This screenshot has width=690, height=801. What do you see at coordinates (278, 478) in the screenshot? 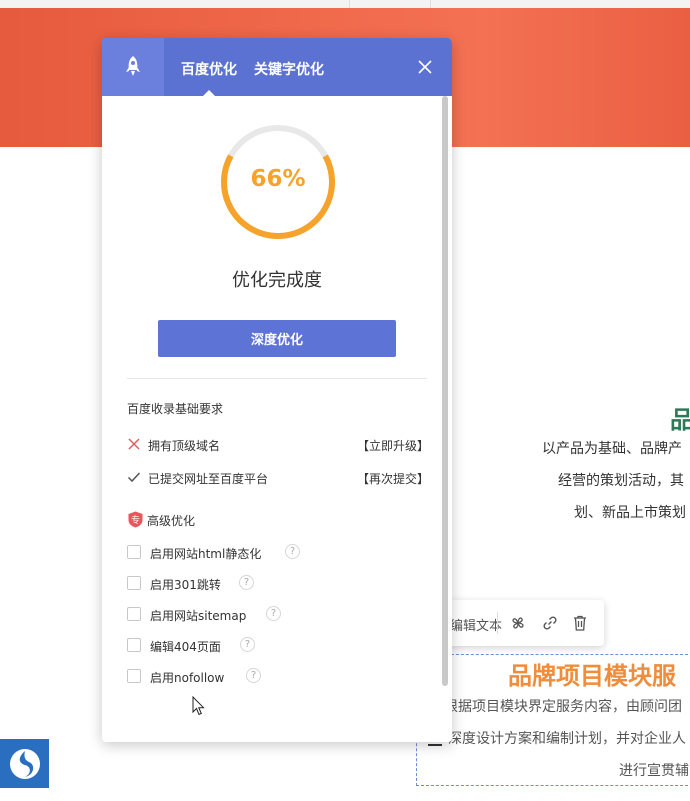
I see `requirement-row: 已提交网址至百度平台 【再次提交】` at bounding box center [278, 478].